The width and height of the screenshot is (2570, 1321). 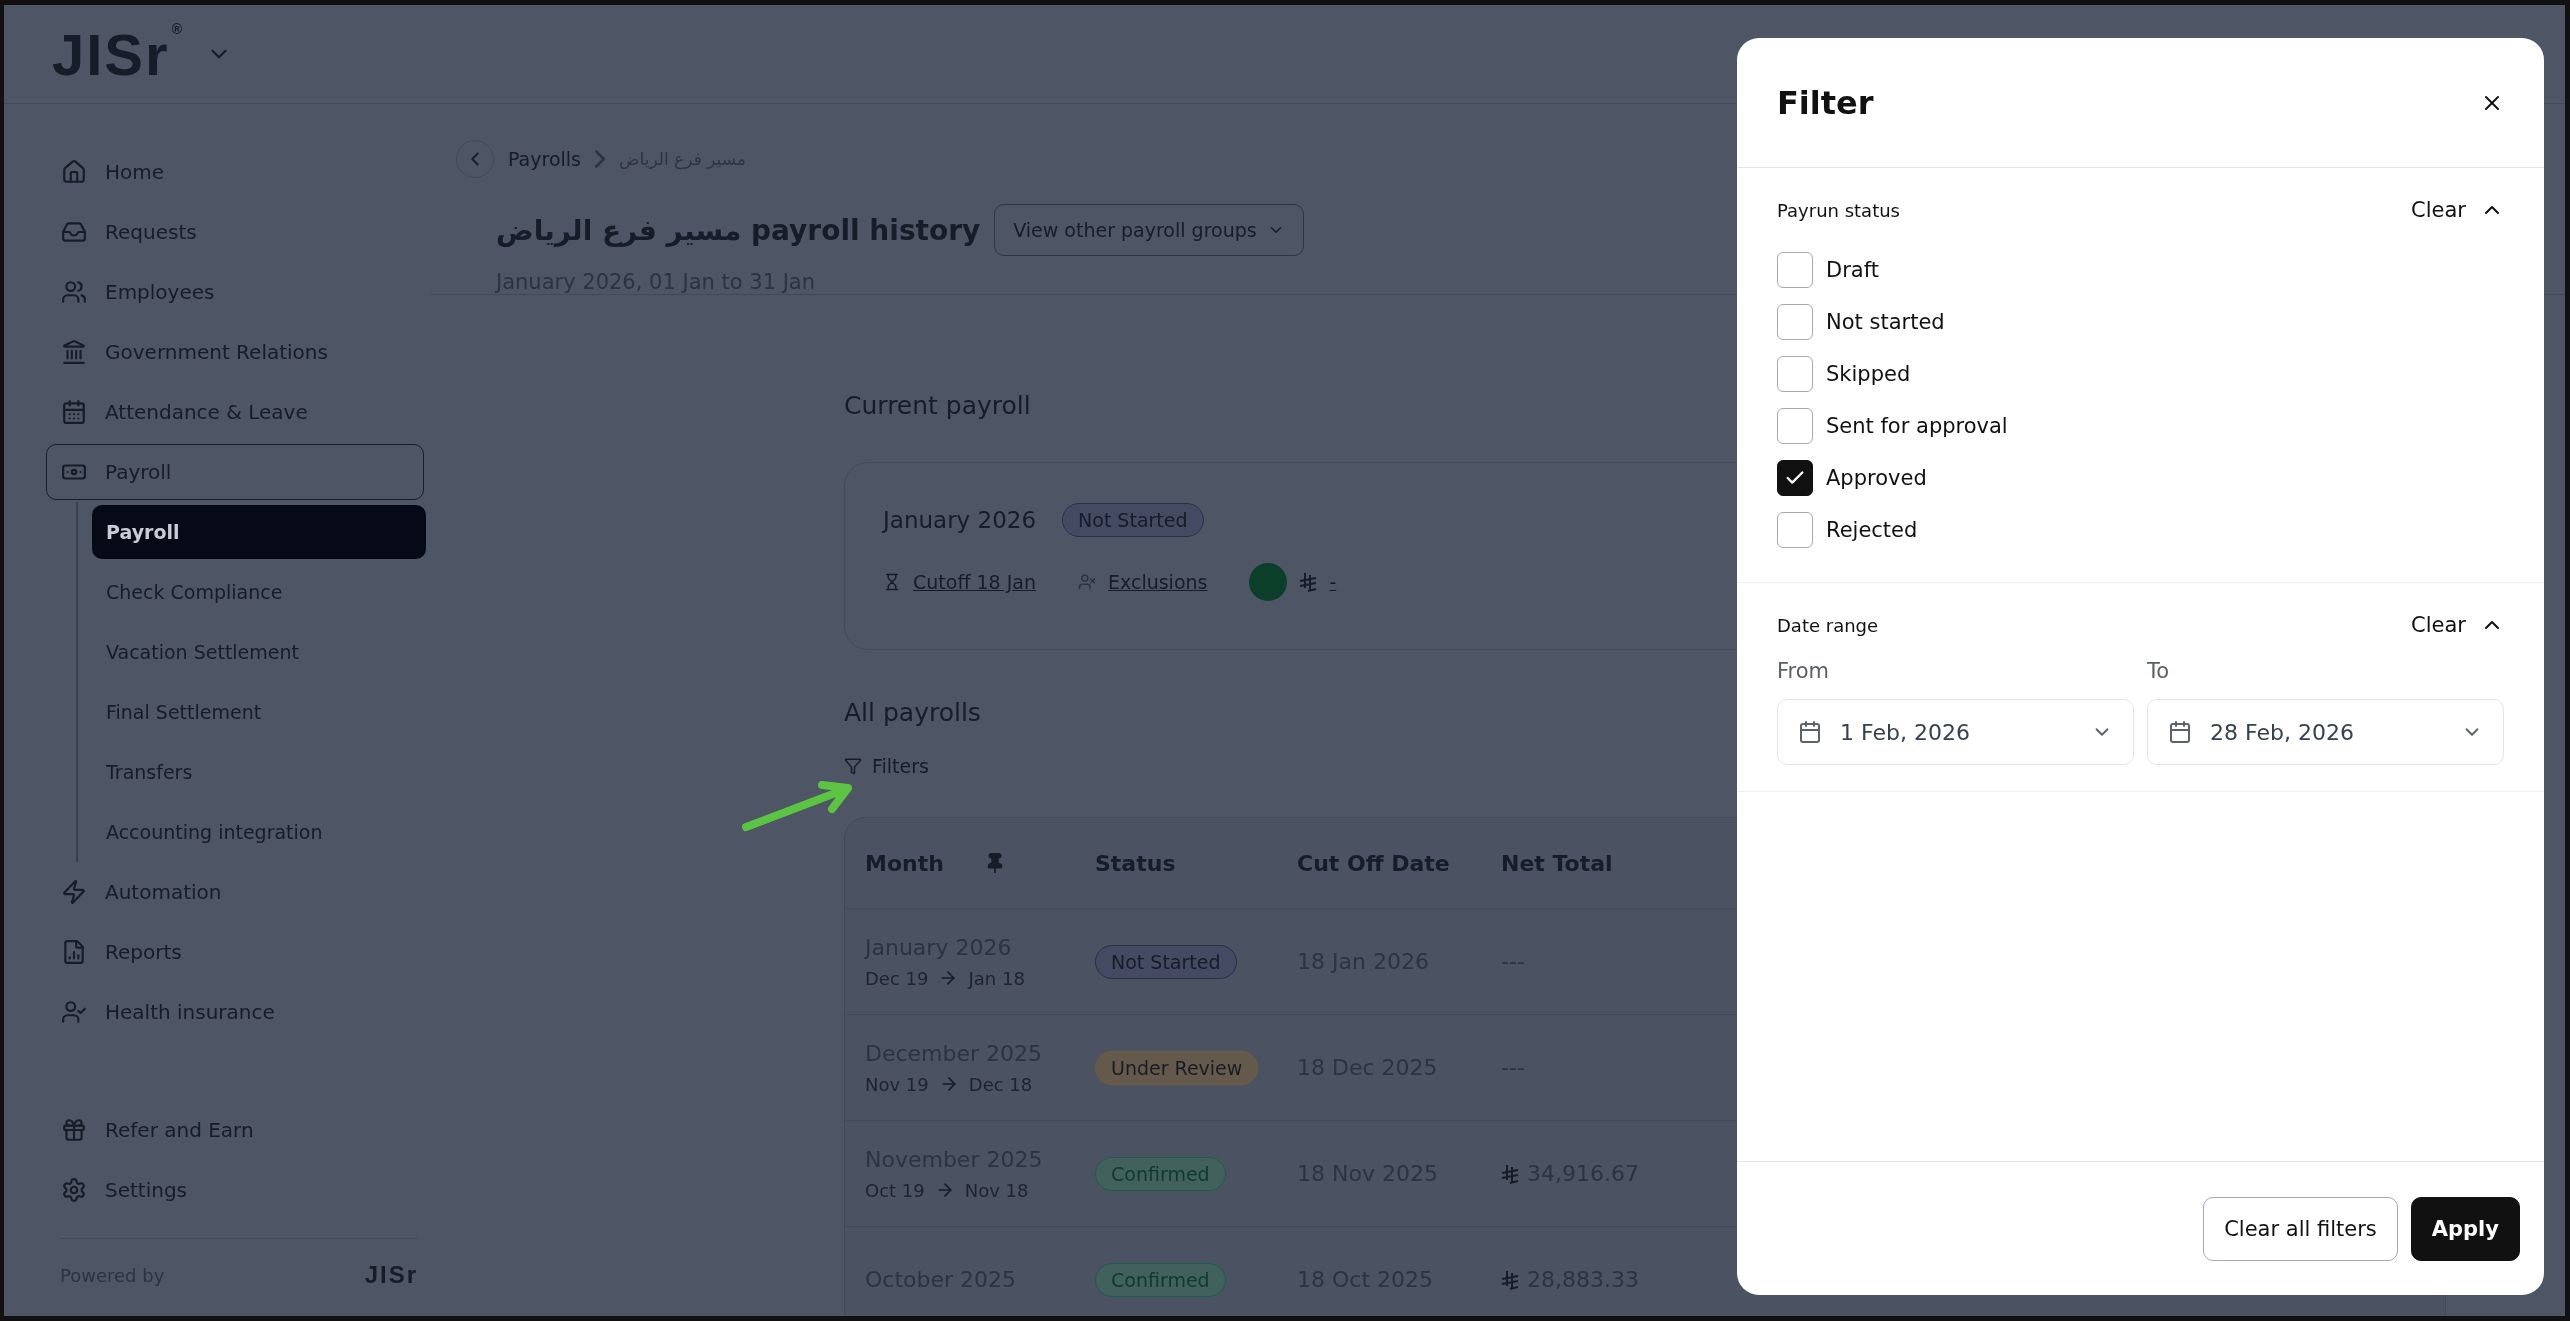 I want to click on breadcrumb-link: Payrolls, so click(x=544, y=159).